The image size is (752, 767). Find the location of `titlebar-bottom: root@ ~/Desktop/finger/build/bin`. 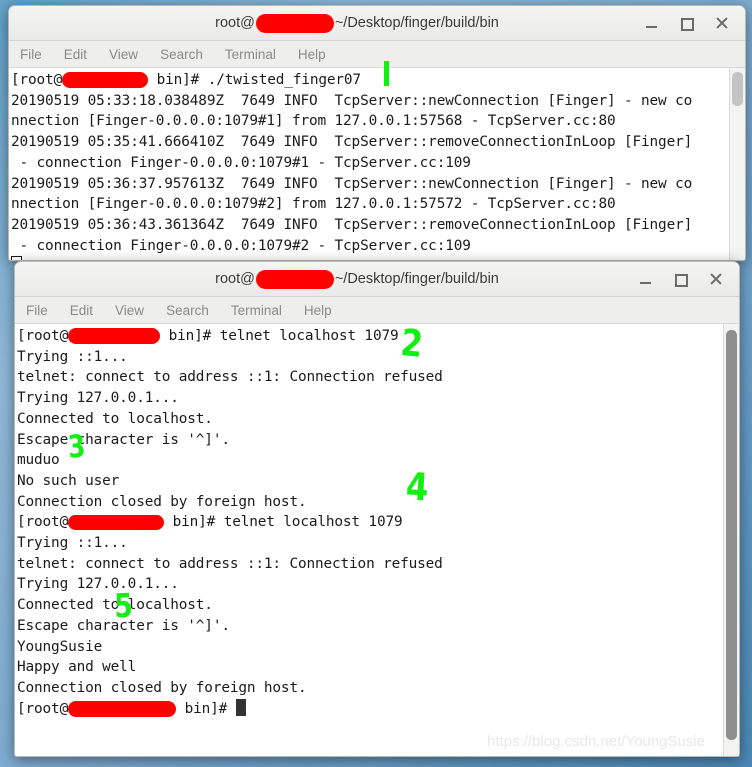

titlebar-bottom: root@ ~/Desktop/finger/build/bin is located at coordinates (377, 279).